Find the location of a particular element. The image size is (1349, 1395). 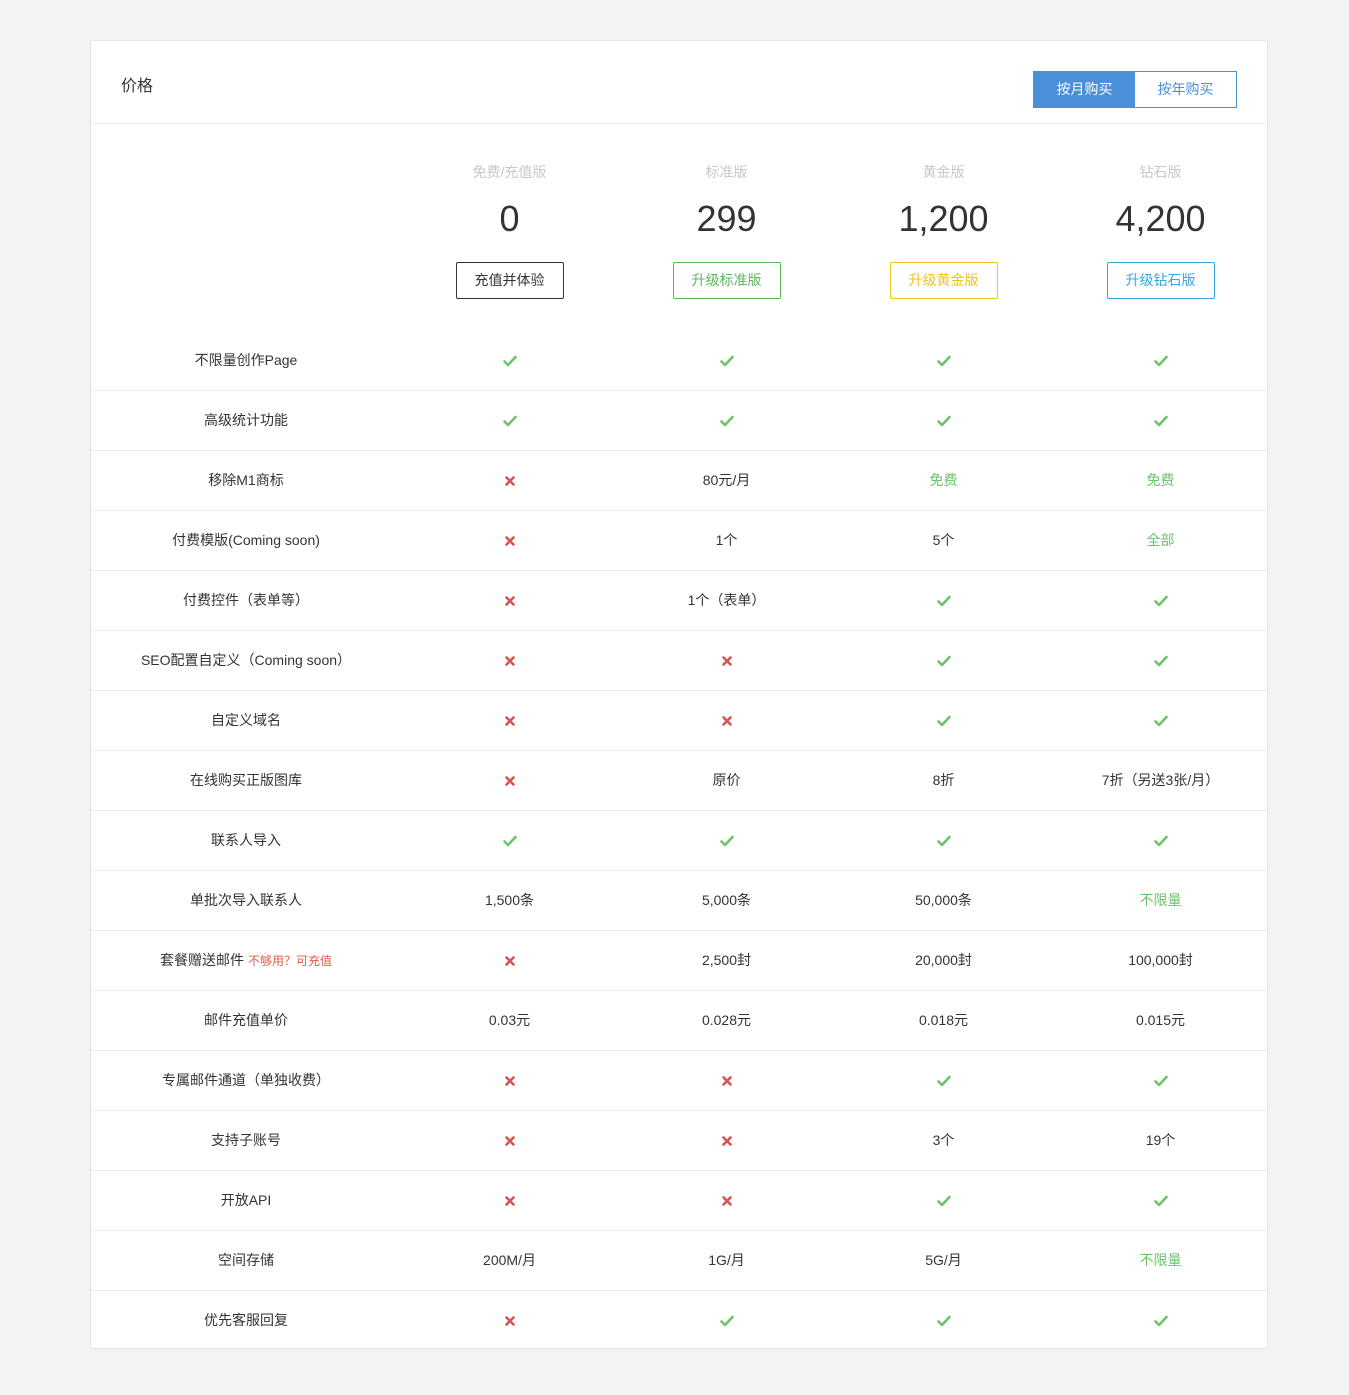

feature-label: 联系人导入 is located at coordinates (246, 840).